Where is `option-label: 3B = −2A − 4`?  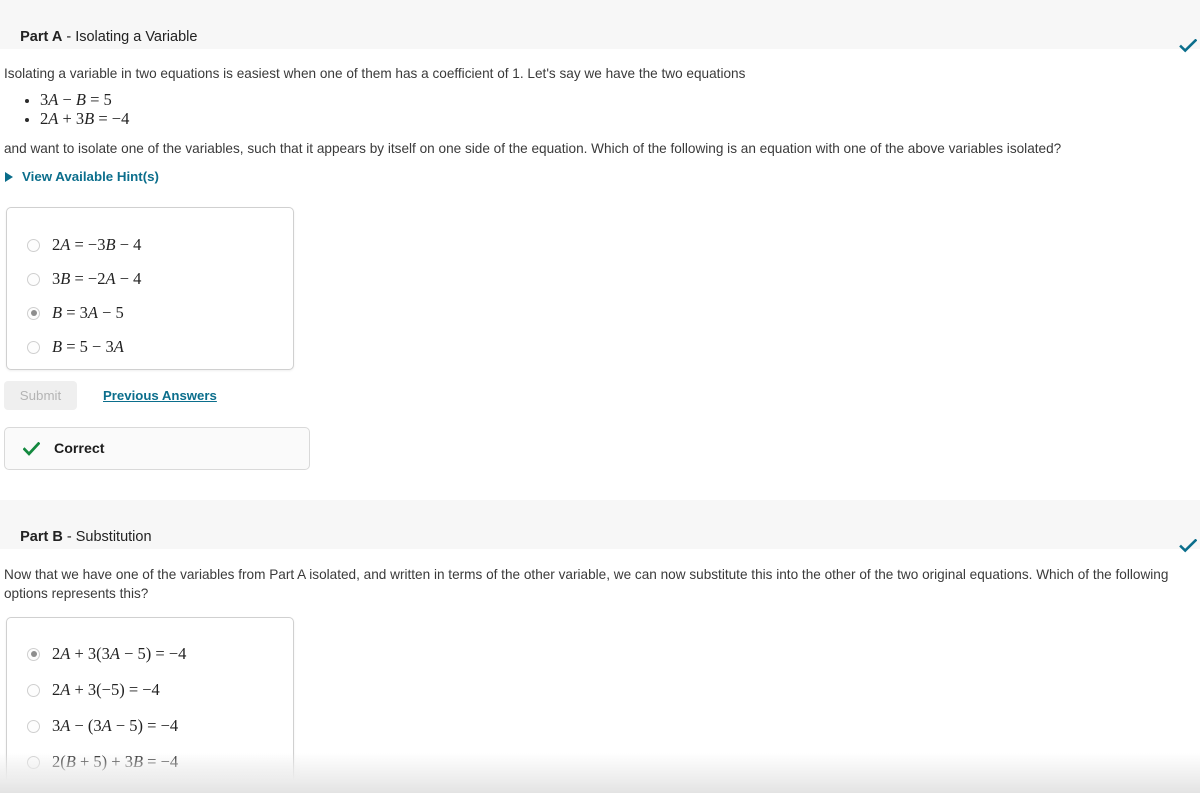
option-label: 3B = −2A − 4 is located at coordinates (97, 278).